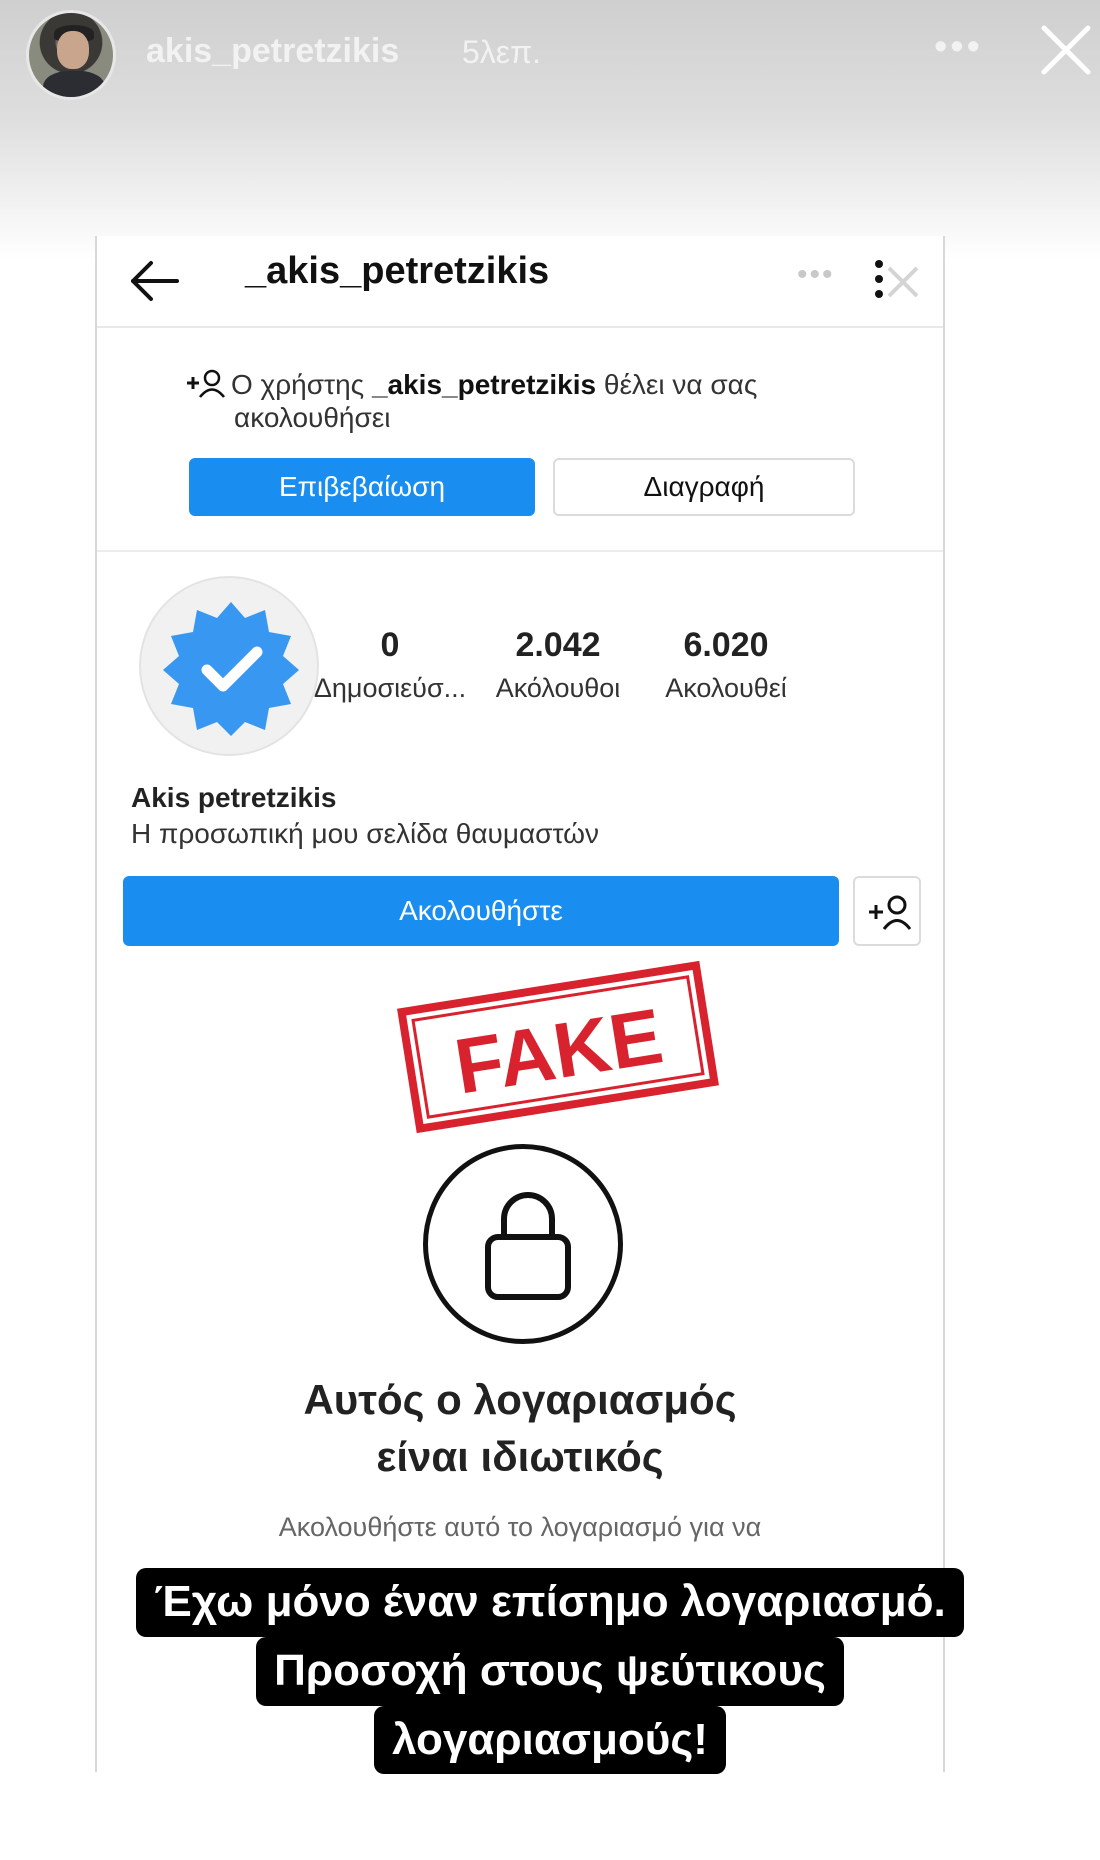 Image resolution: width=1100 pixels, height=1860 pixels. I want to click on request-prefix: Ο χρήστης, so click(301, 384).